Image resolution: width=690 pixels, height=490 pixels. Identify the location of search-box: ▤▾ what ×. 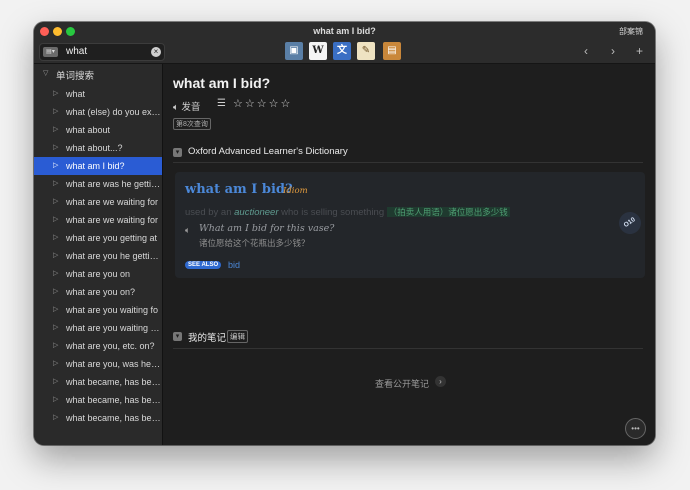
(102, 52).